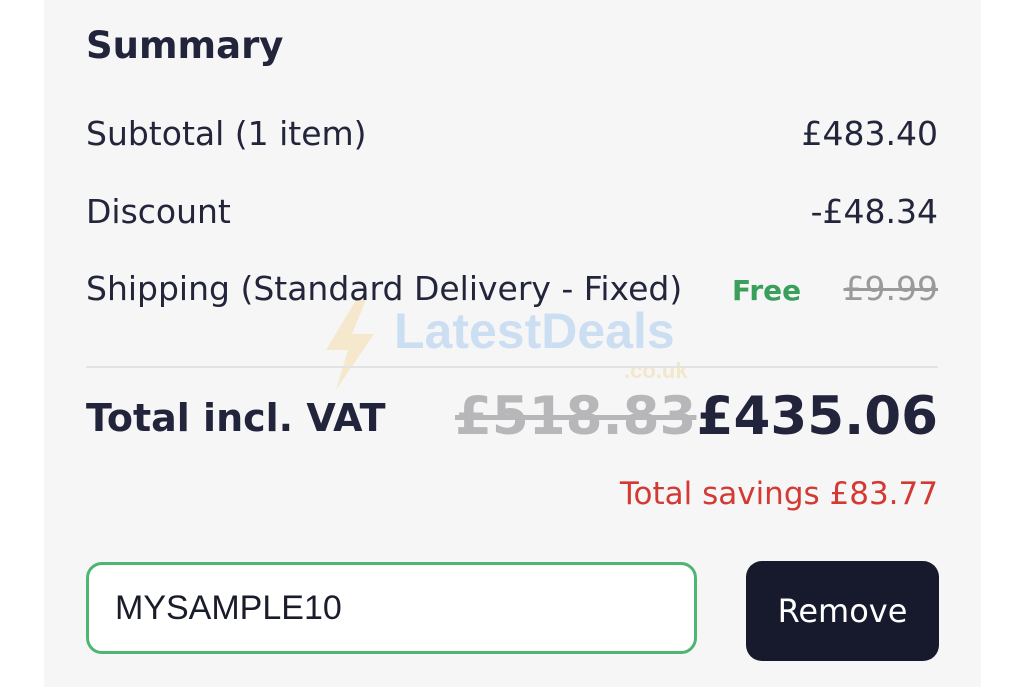  I want to click on total-label: Total incl. VAT, so click(236, 418).